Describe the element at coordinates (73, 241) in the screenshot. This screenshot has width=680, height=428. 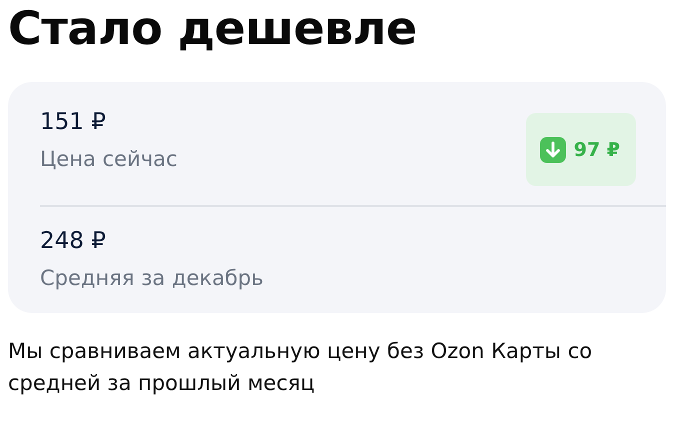
I see `price-value: 248 ₽` at that location.